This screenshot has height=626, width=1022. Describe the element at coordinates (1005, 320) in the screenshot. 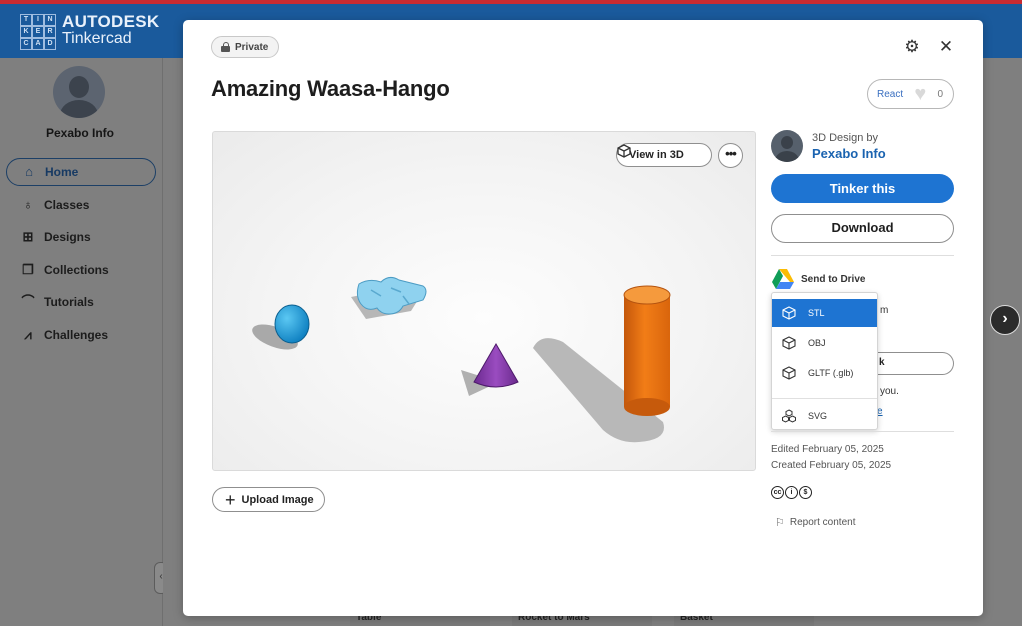

I see `next-design-button: ›` at that location.